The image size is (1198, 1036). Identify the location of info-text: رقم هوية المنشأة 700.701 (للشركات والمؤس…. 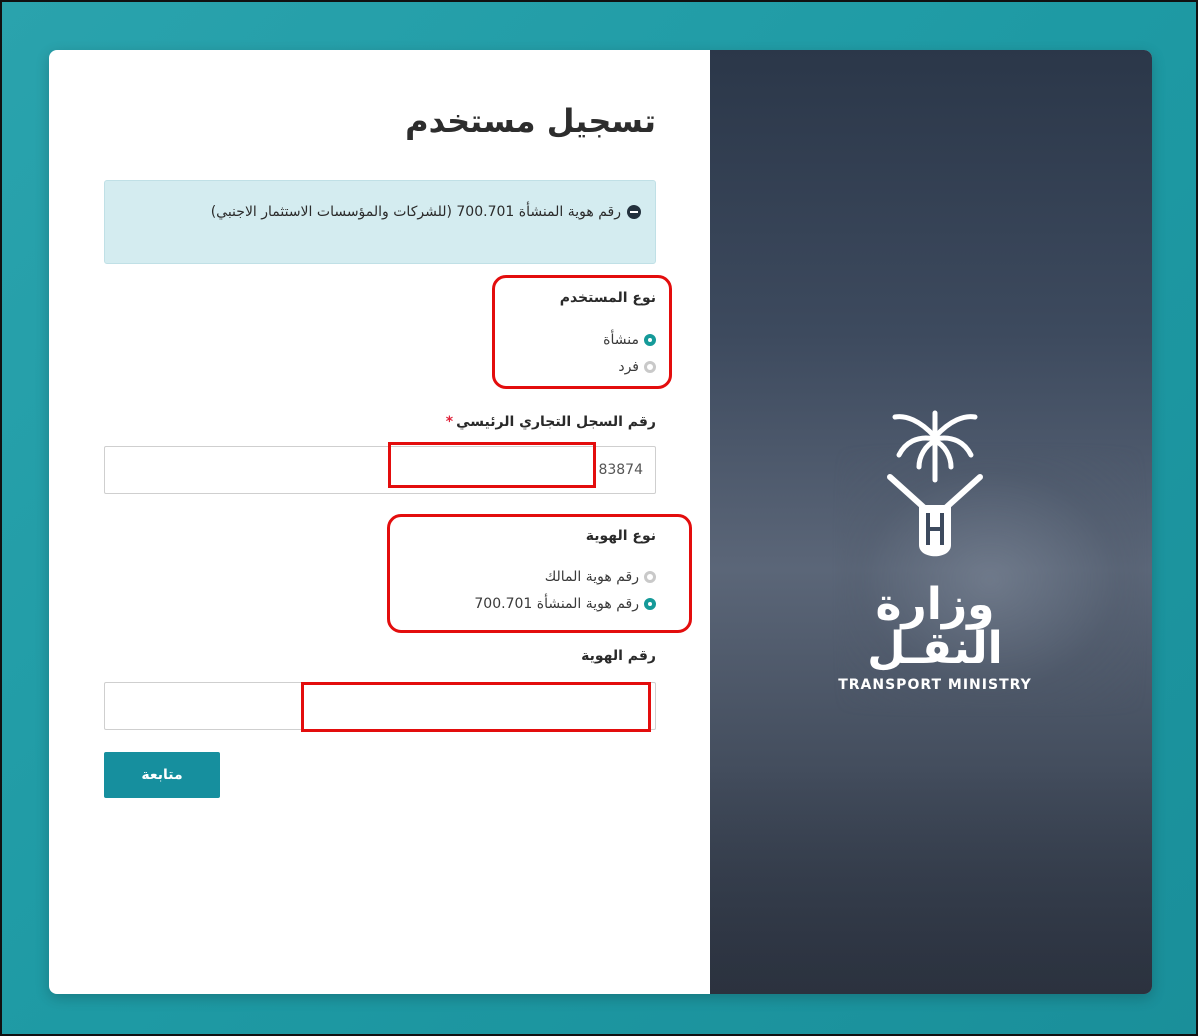
(415, 212).